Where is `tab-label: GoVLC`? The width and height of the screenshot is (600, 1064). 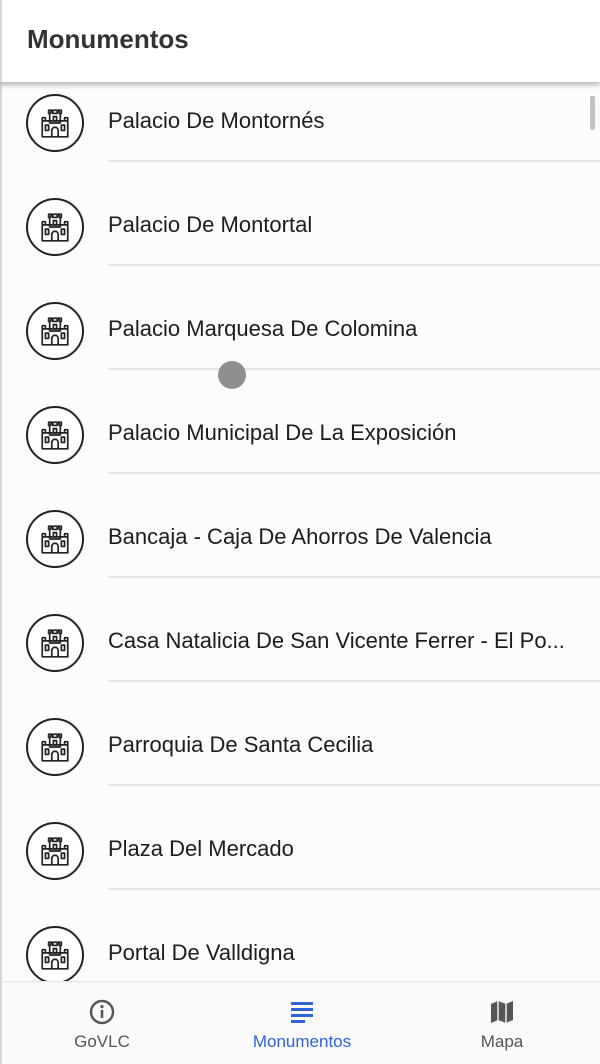
tab-label: GoVLC is located at coordinates (102, 1041).